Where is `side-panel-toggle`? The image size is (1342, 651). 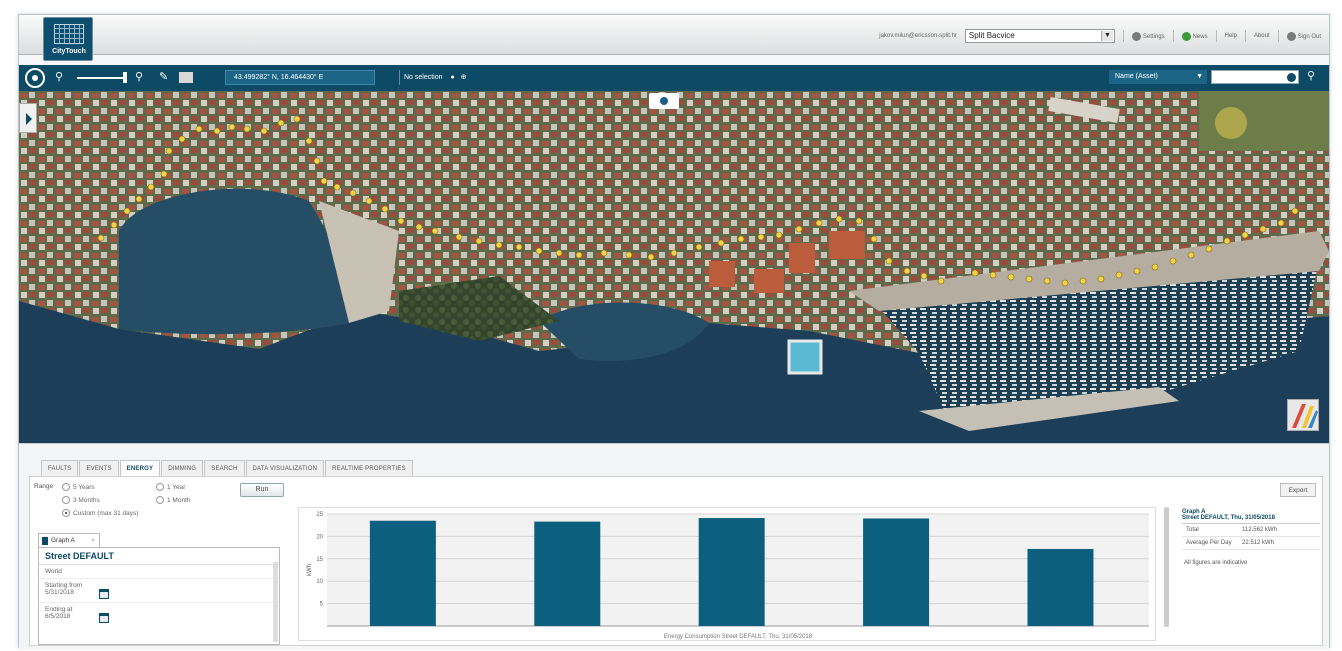 side-panel-toggle is located at coordinates (28, 118).